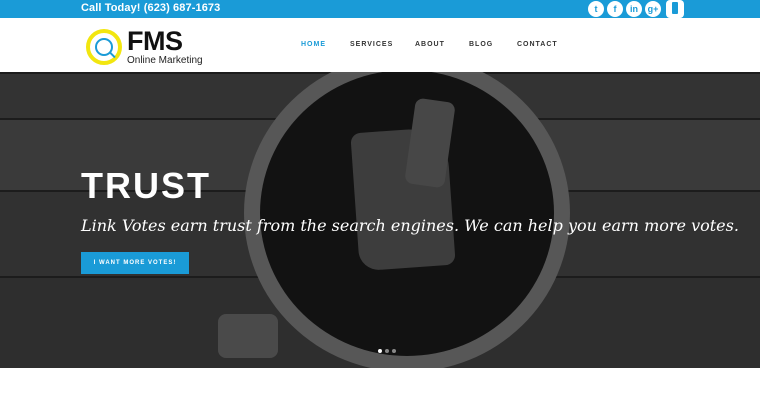 Image resolution: width=760 pixels, height=400 pixels. Describe the element at coordinates (313, 44) in the screenshot. I see `nav-home: HOME` at that location.